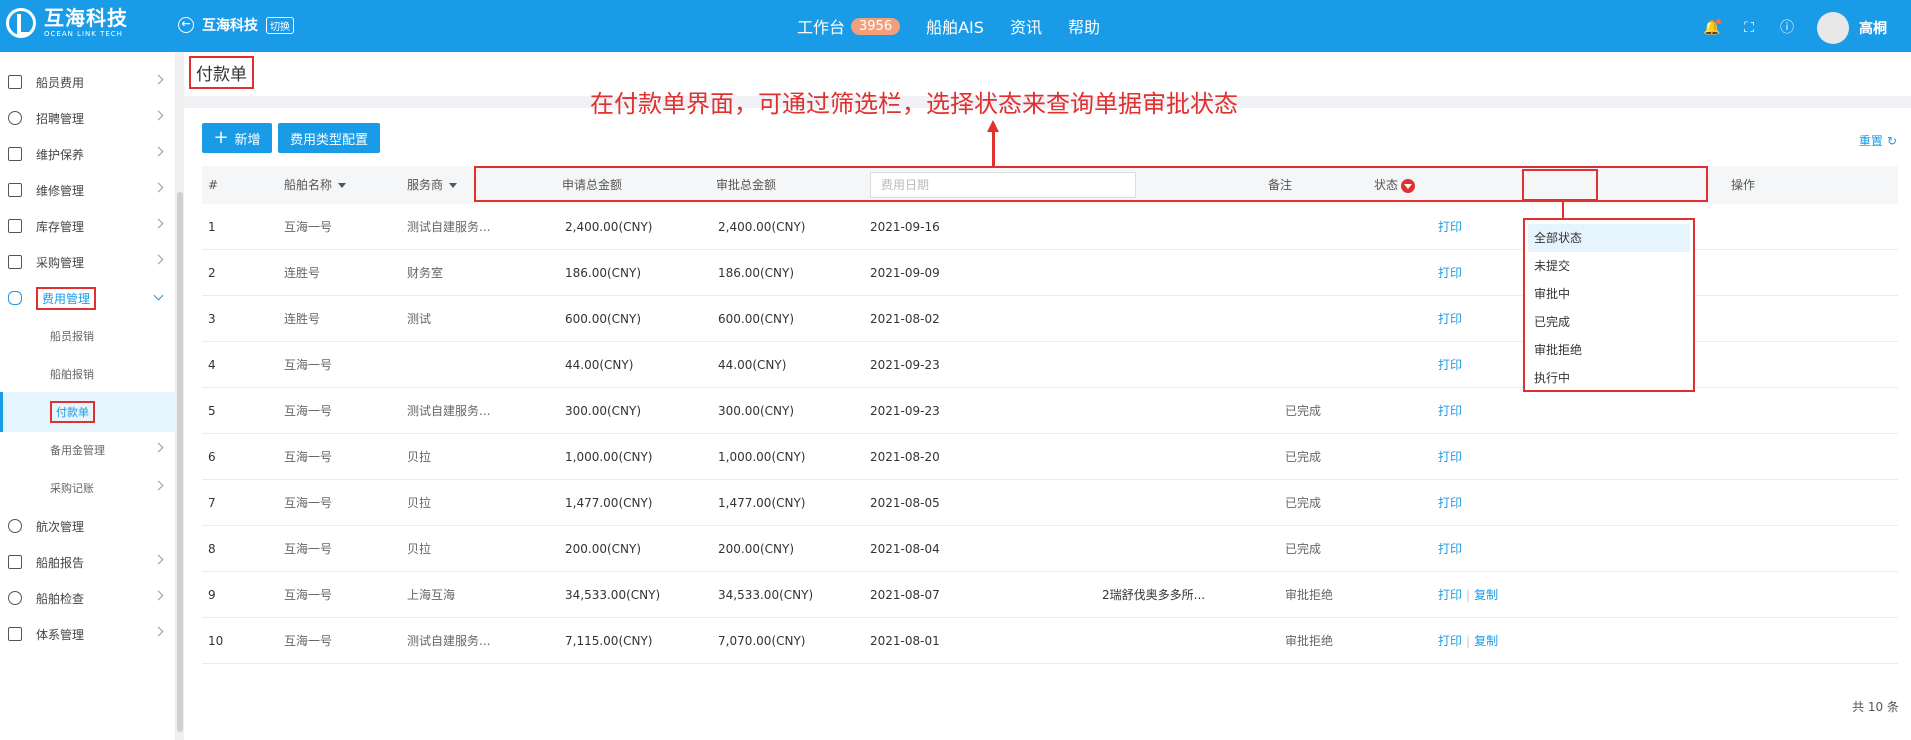 The height and width of the screenshot is (740, 1911). What do you see at coordinates (1891, 140) in the screenshot?
I see `refresh-icon: ↻` at bounding box center [1891, 140].